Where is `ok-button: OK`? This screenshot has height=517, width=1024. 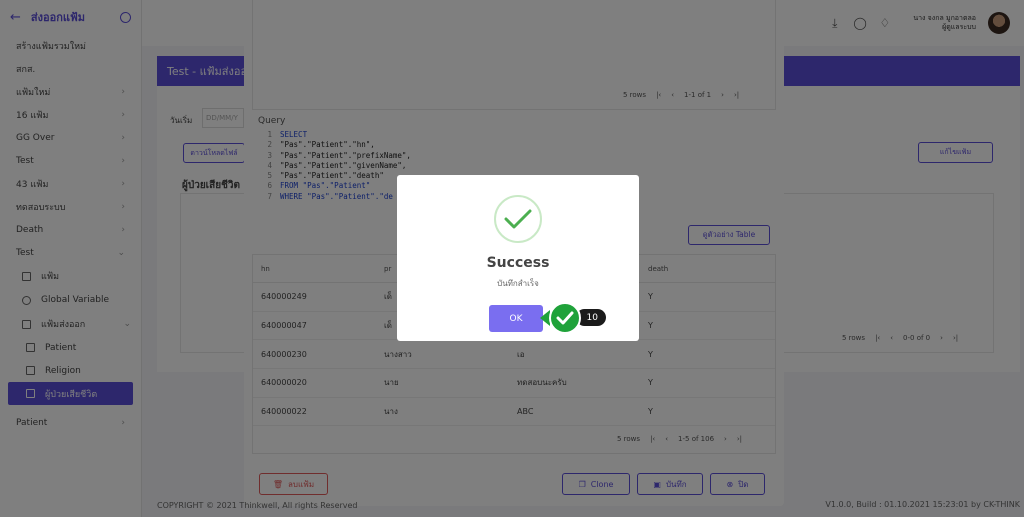
ok-button: OK is located at coordinates (516, 318).